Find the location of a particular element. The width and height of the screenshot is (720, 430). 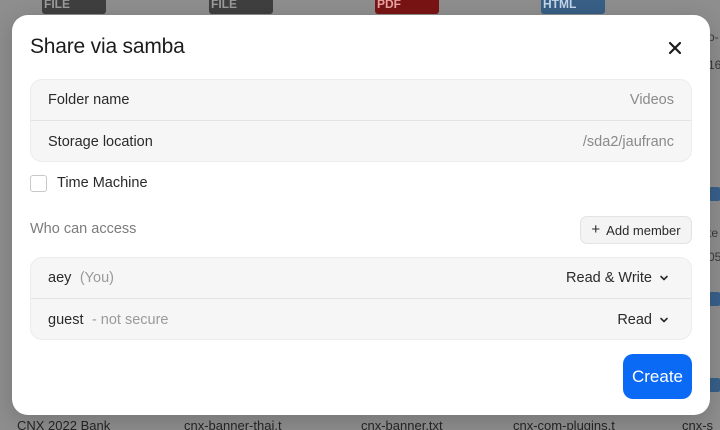

pdf-thumbnail: PDF is located at coordinates (407, 7).